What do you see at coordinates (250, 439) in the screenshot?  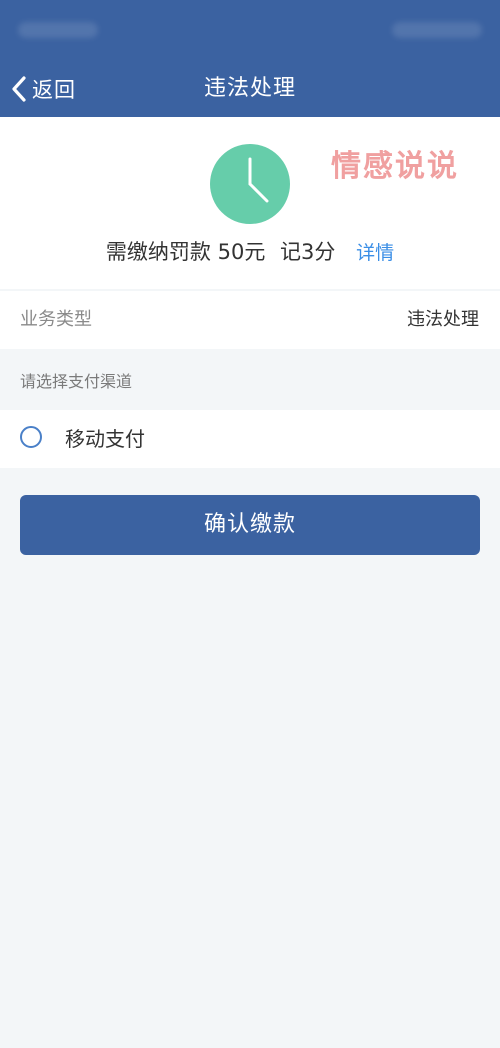 I see `payment-option-mobile: 移动支付` at bounding box center [250, 439].